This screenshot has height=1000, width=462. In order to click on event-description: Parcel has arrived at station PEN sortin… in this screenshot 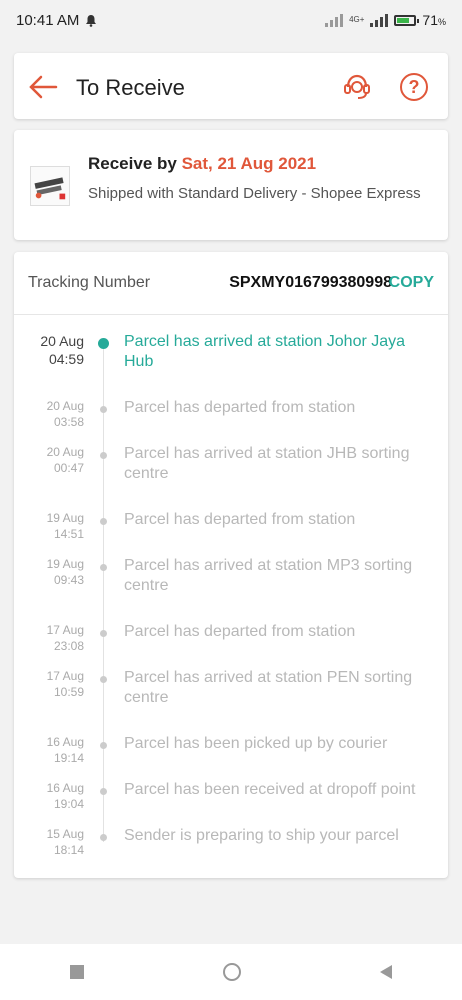, I will do `click(268, 687)`.